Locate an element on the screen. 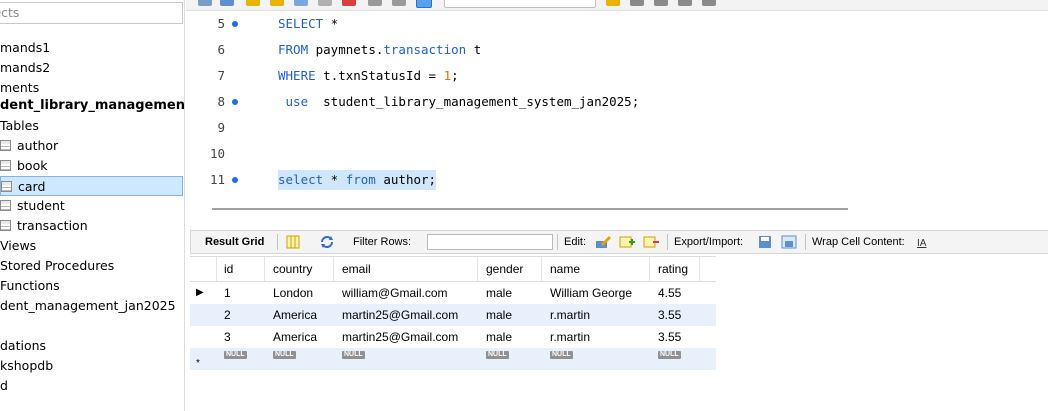 This screenshot has height=411, width=1048. cell-email: NULL is located at coordinates (353, 359).